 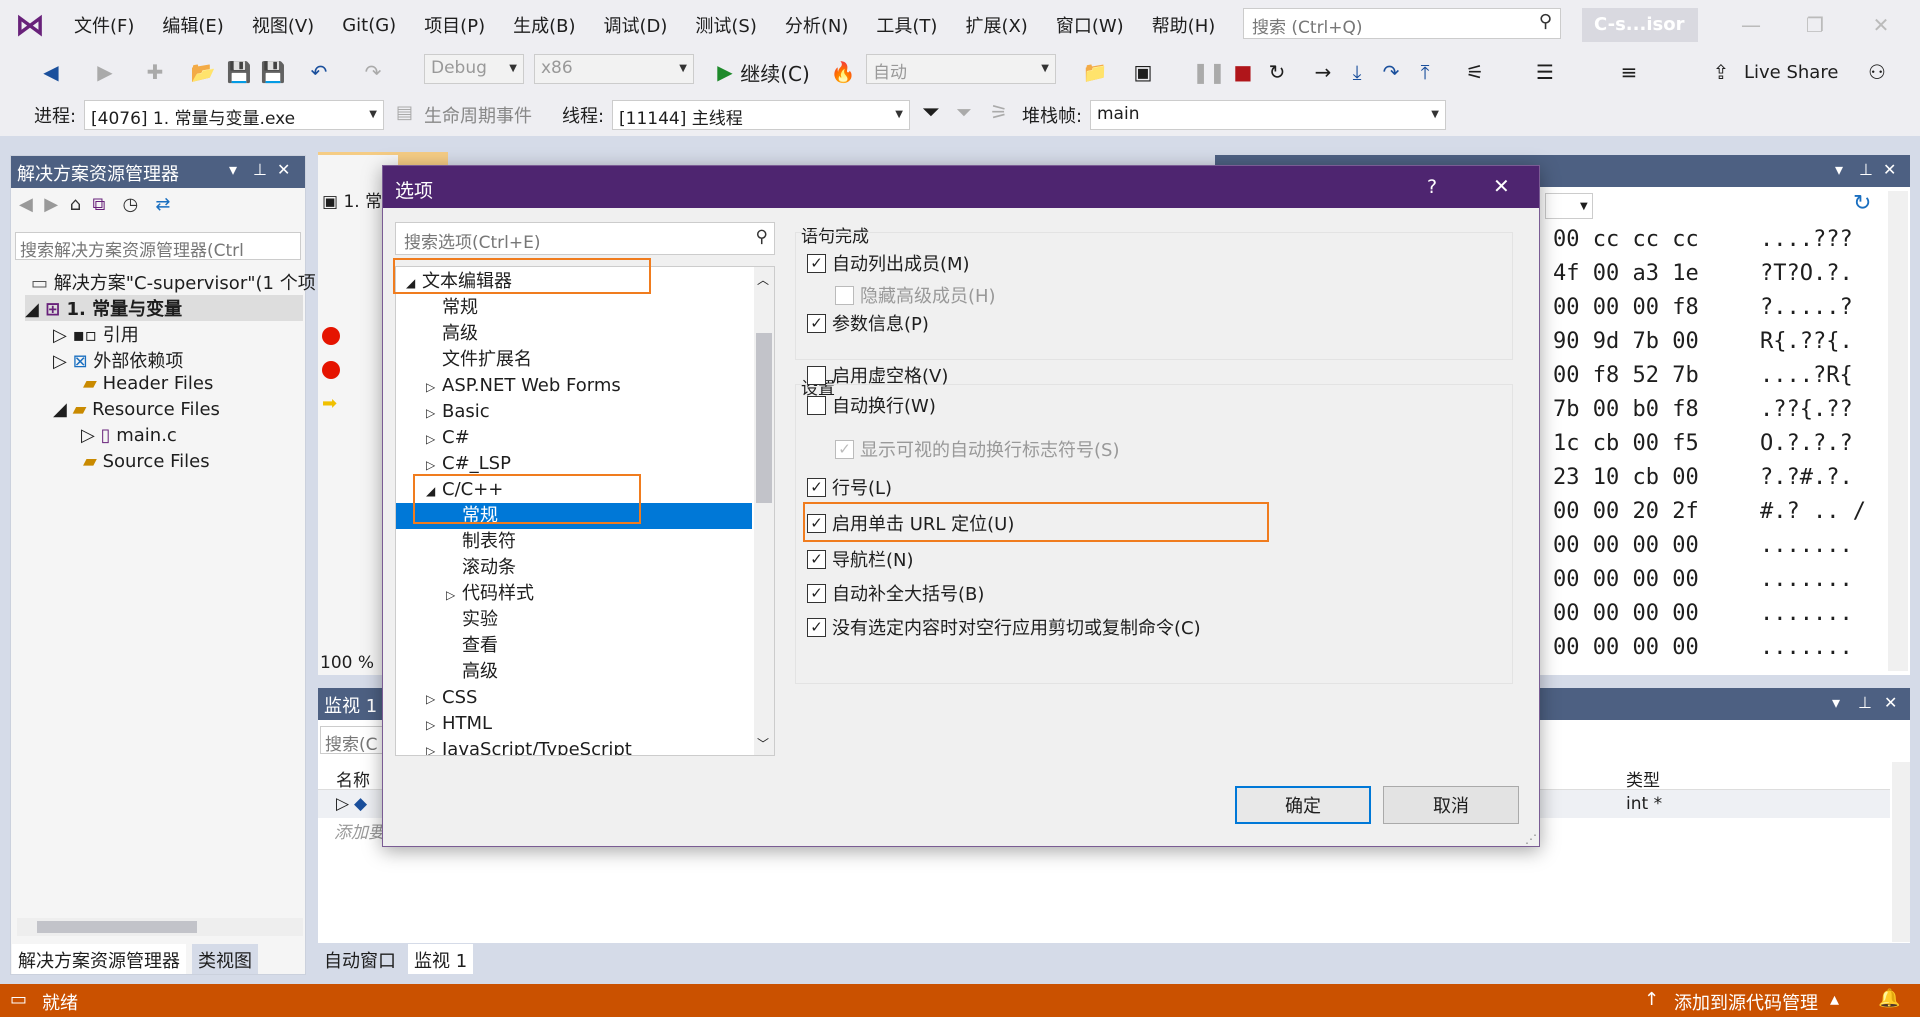 What do you see at coordinates (1806, 409) in the screenshot?
I see `memory-ascii: .??{.??` at bounding box center [1806, 409].